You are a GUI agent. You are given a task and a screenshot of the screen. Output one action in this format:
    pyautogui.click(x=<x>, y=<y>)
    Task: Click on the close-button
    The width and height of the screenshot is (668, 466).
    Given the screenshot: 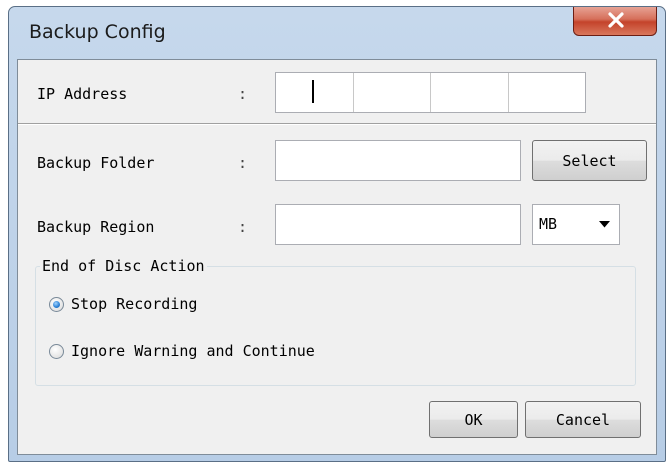 What is the action you would take?
    pyautogui.click(x=615, y=21)
    